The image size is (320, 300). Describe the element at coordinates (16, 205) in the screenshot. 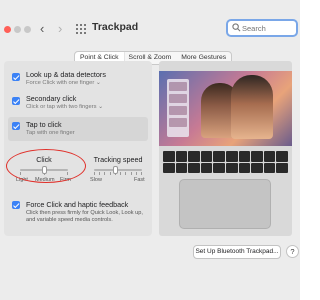

I see `force-click-checkbox` at that location.